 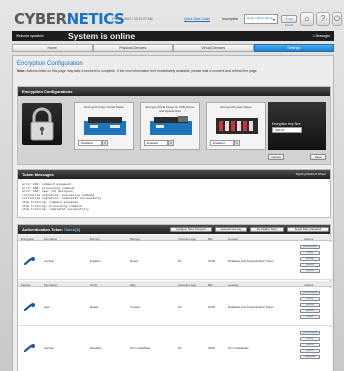 What do you see at coordinates (261, 19) in the screenshot?
I see `status-select: None \ Silver Name ▾` at bounding box center [261, 19].